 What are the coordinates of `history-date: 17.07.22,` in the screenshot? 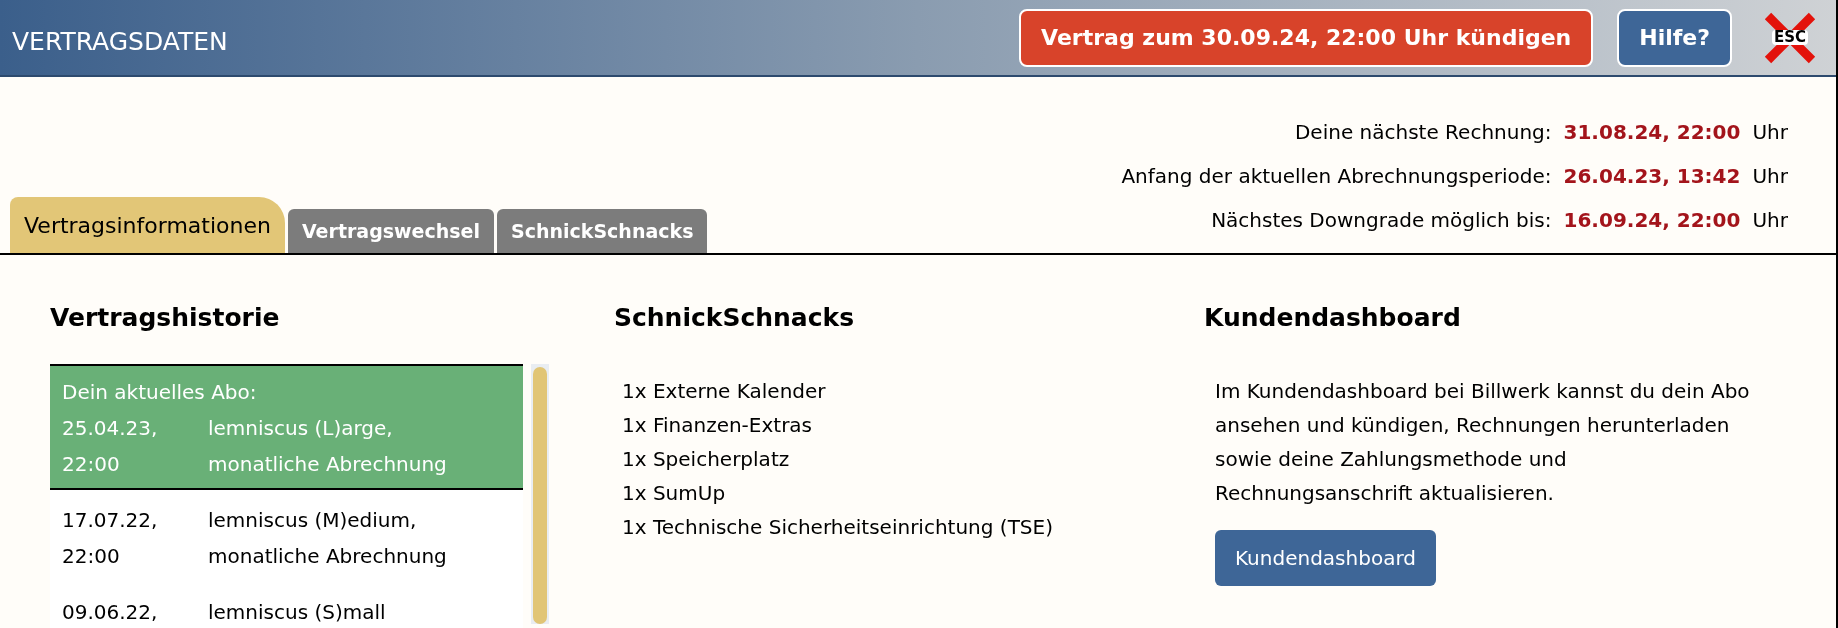 It's located at (110, 520).